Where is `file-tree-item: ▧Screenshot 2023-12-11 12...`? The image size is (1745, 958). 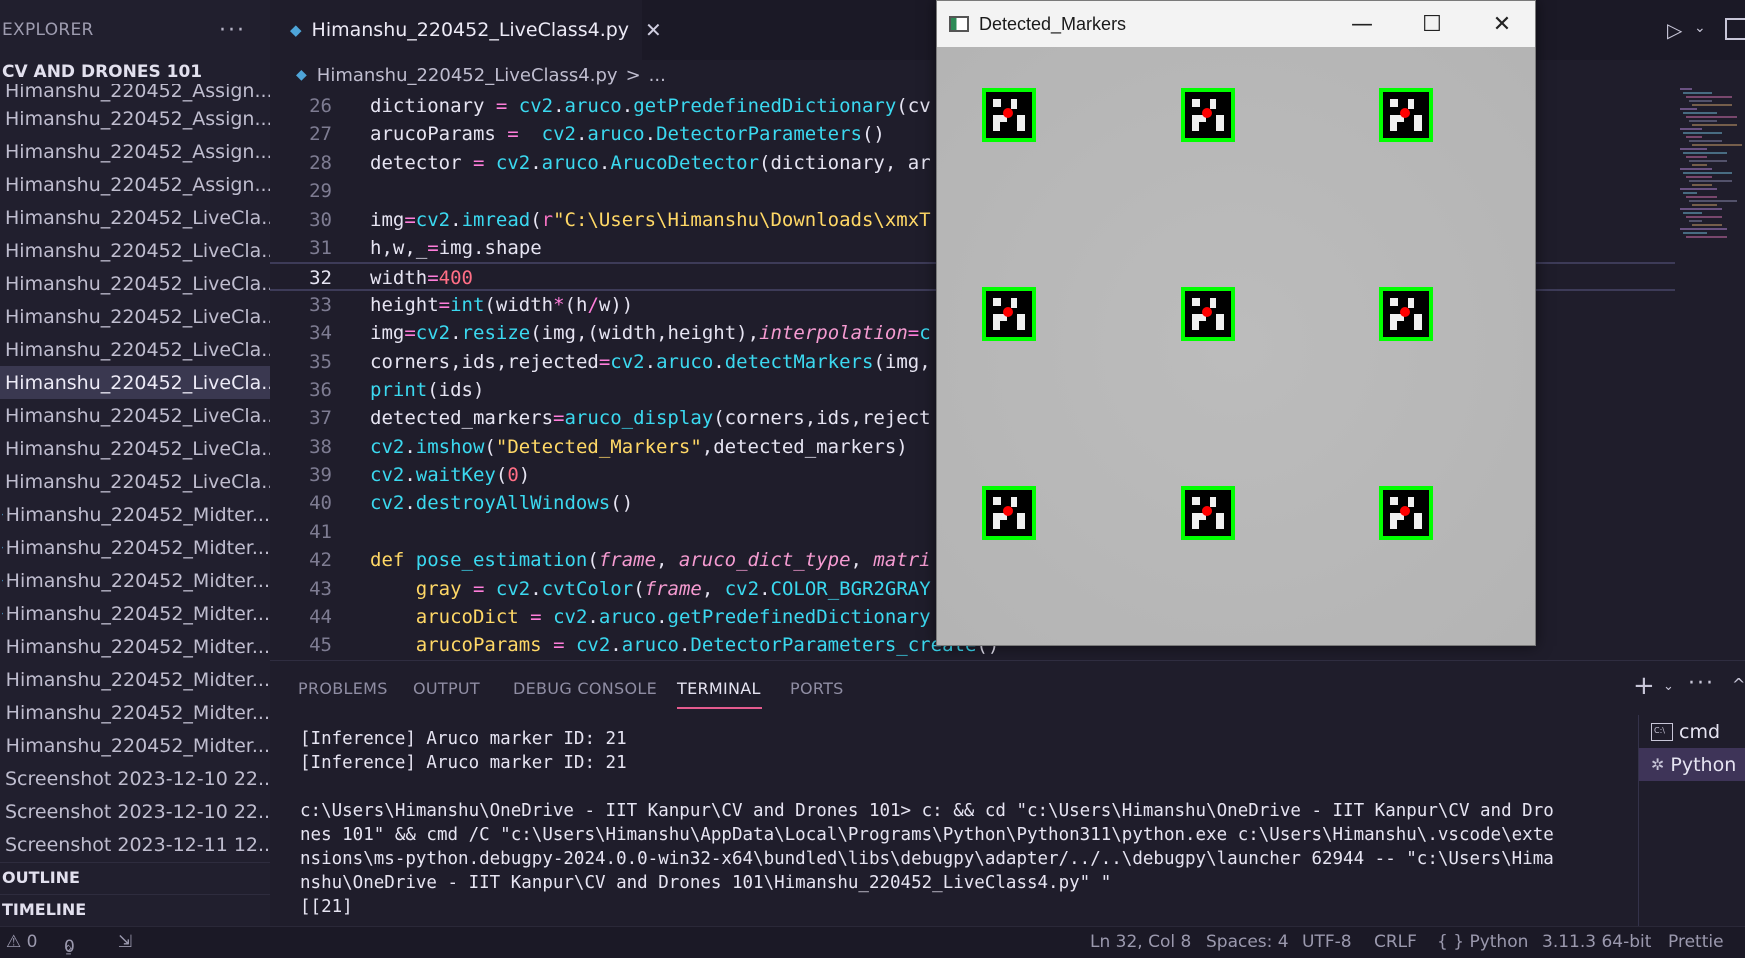
file-tree-item: ▧Screenshot 2023-12-11 12... is located at coordinates (135, 842).